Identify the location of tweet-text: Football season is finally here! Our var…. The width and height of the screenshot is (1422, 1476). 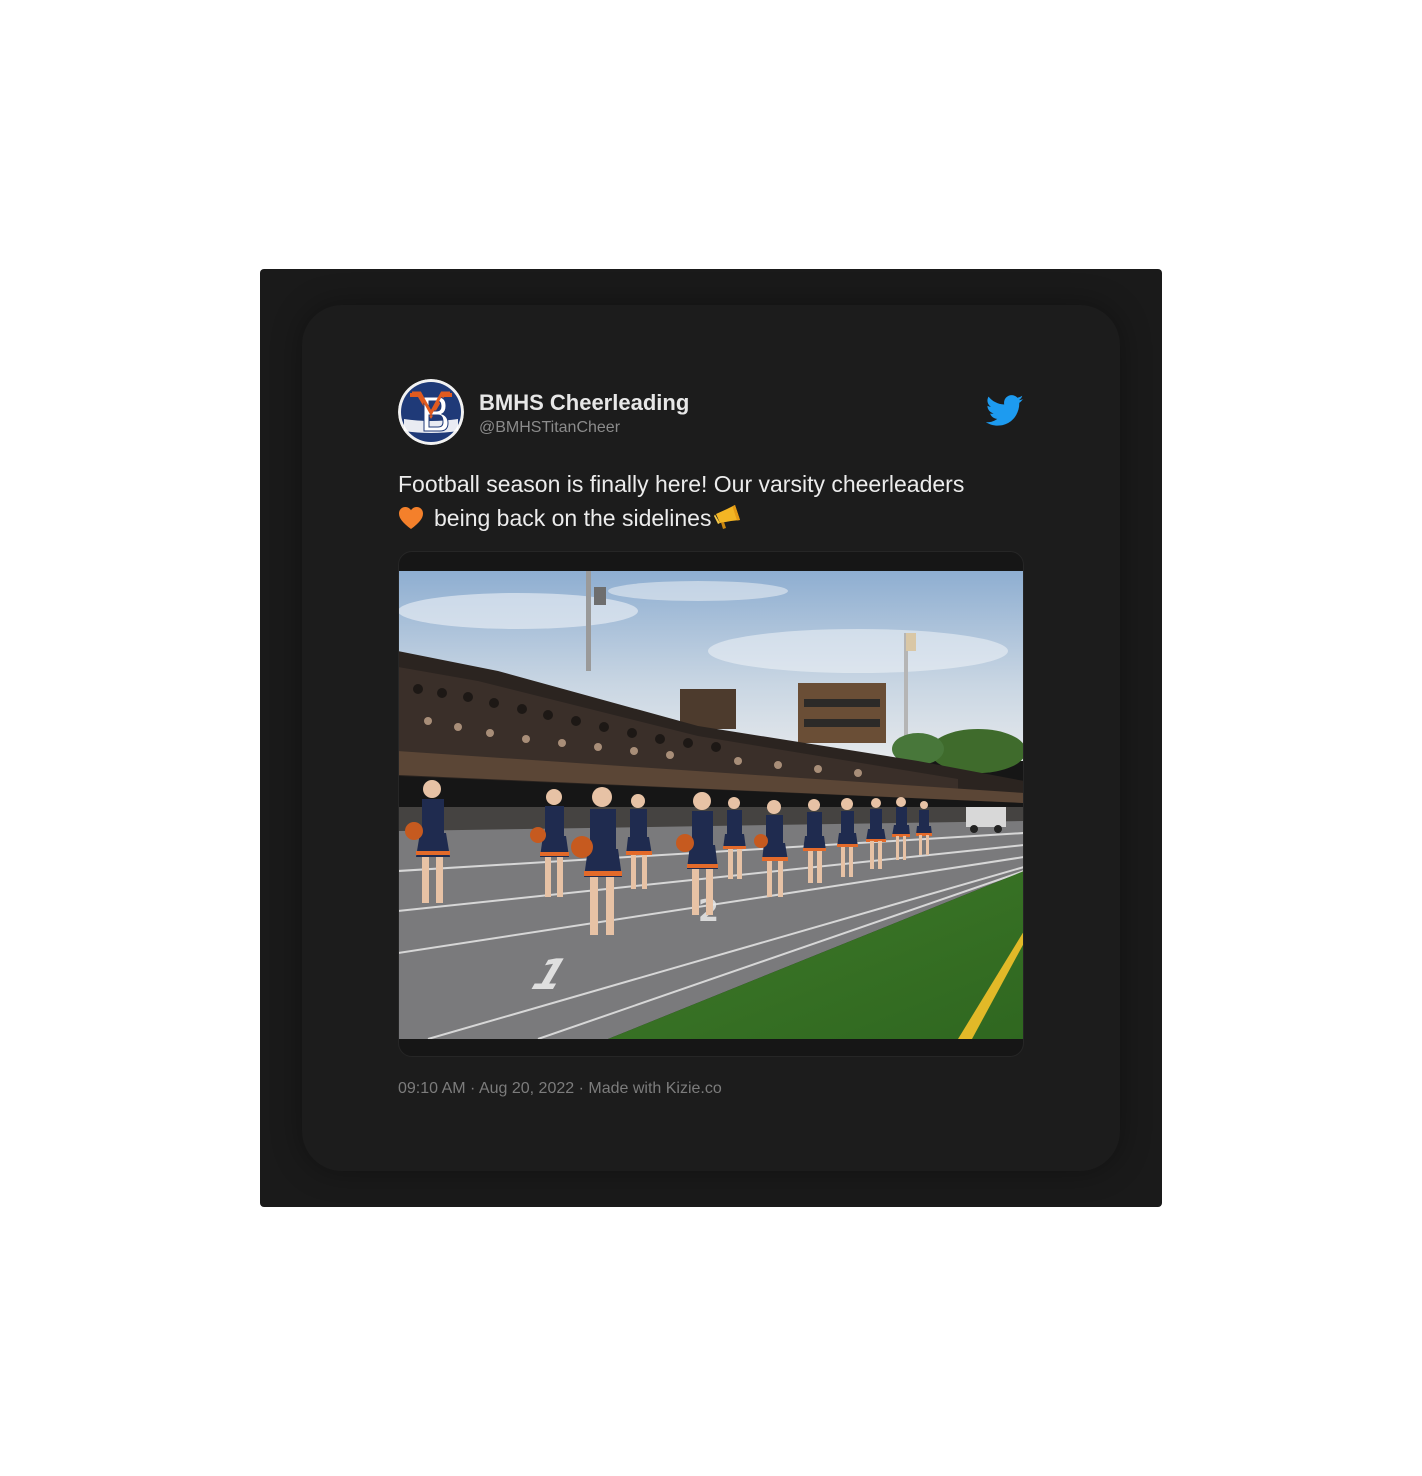
(711, 501).